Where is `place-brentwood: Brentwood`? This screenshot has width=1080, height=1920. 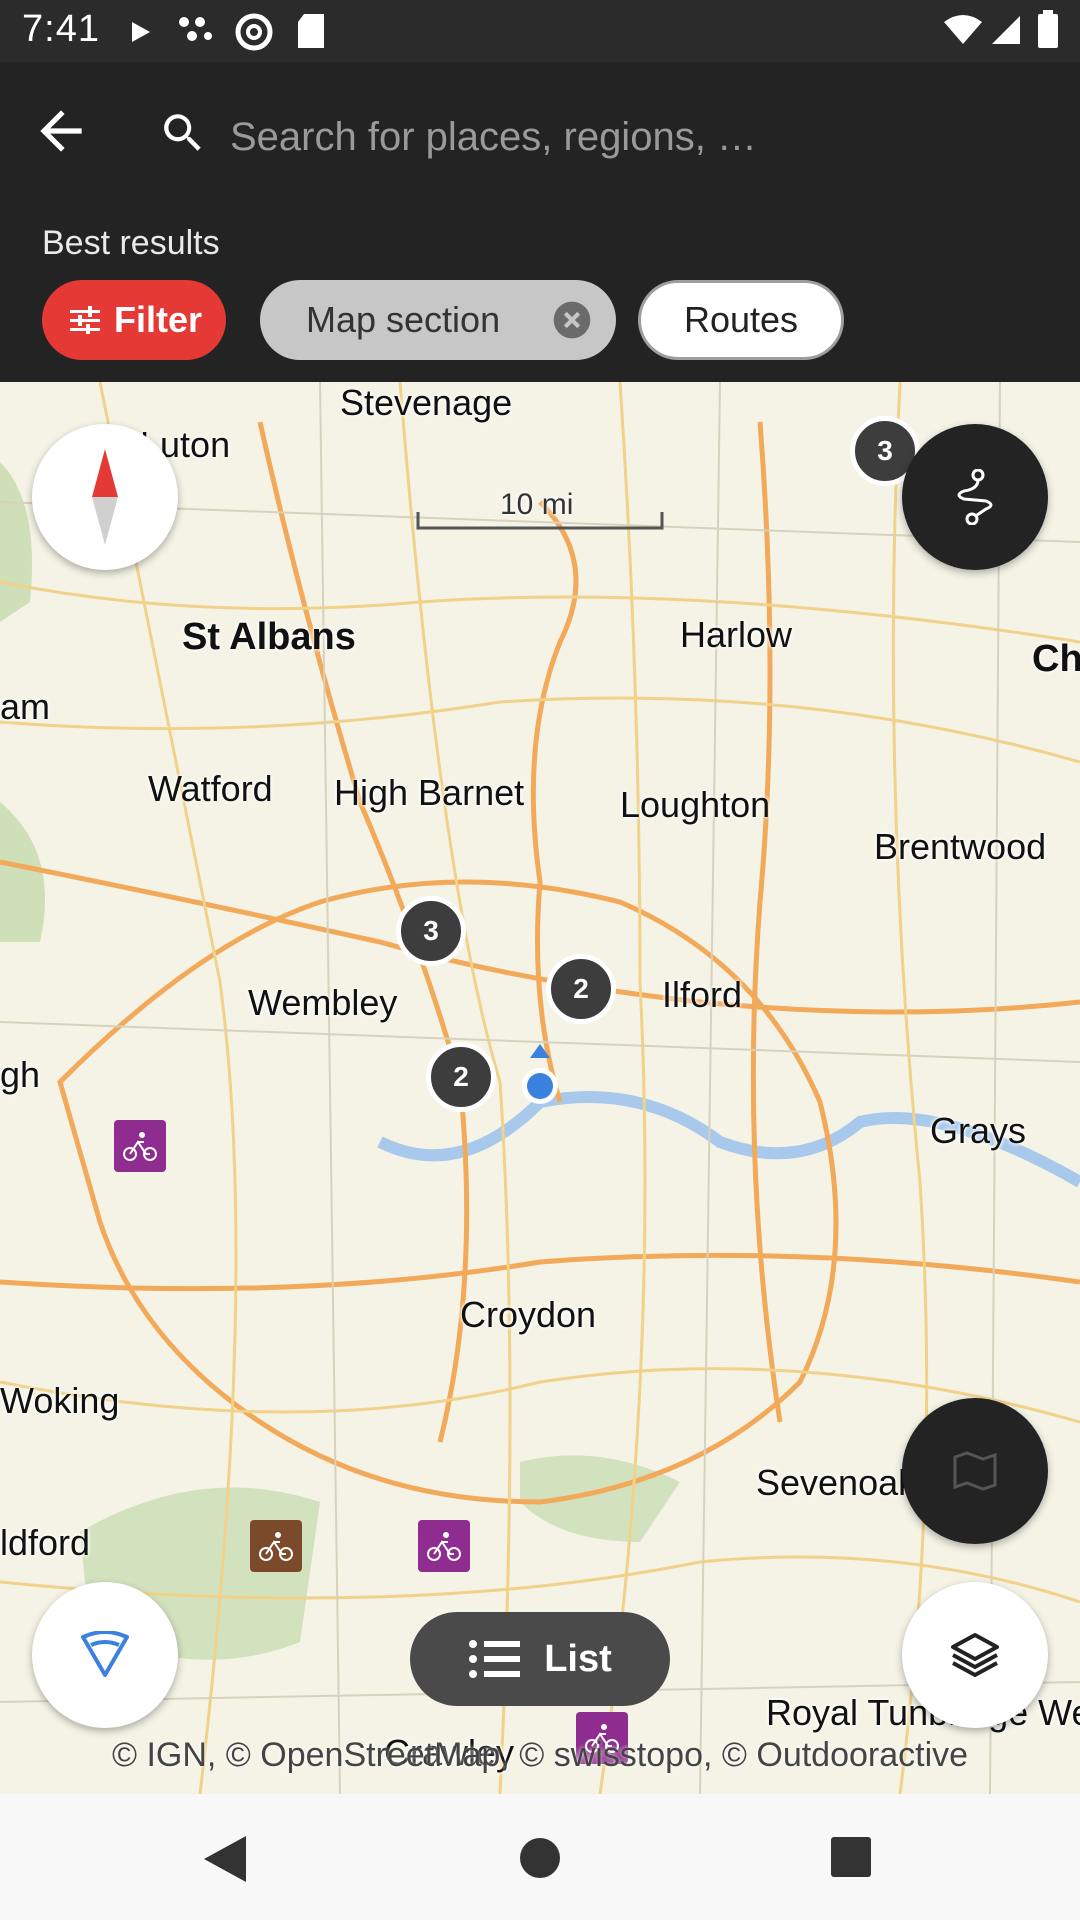
place-brentwood: Brentwood is located at coordinates (960, 846).